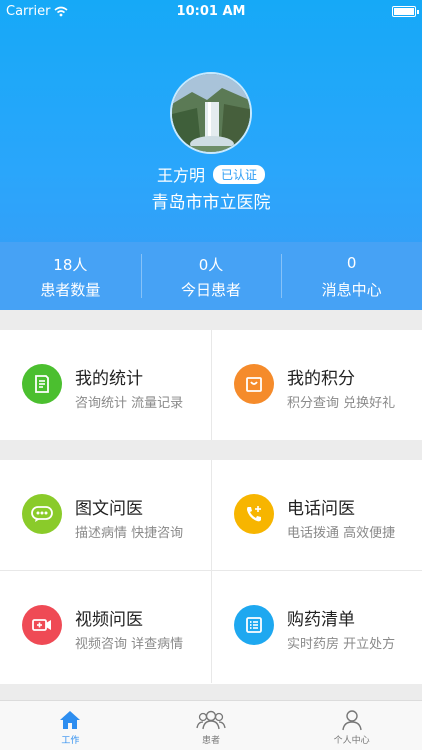 Image resolution: width=422 pixels, height=750 pixels. What do you see at coordinates (109, 509) in the screenshot?
I see `card-title: 图文问医` at bounding box center [109, 509].